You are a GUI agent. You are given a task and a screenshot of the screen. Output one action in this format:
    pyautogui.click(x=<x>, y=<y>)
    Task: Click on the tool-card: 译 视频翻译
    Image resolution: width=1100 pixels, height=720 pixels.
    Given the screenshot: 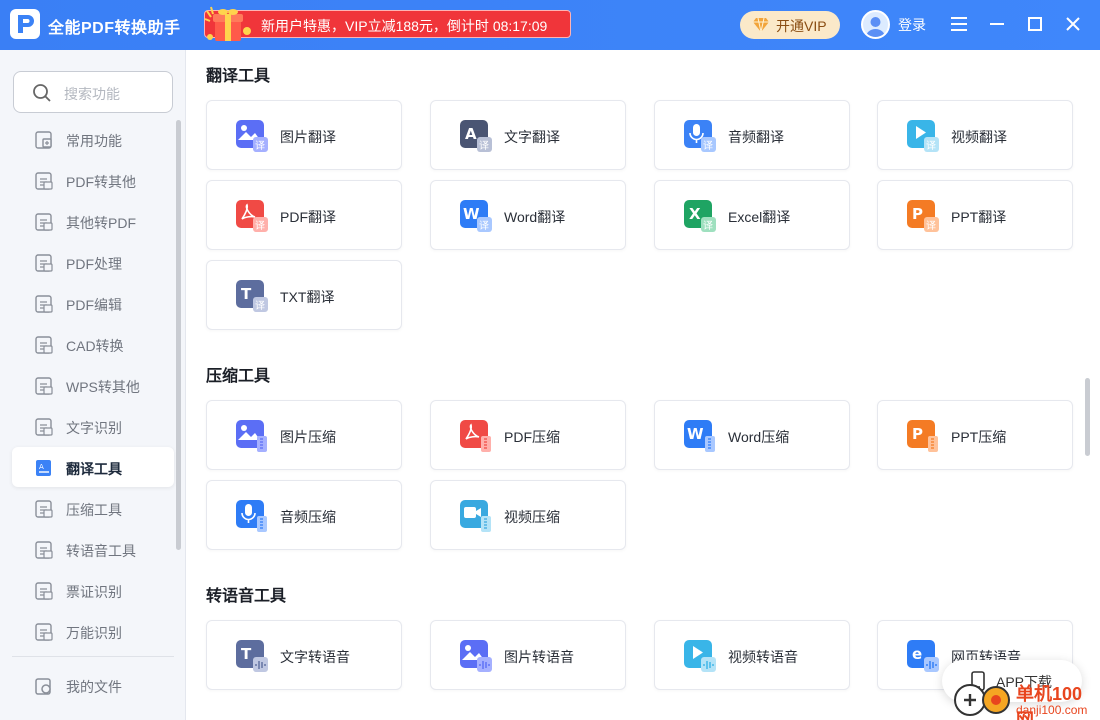 What is the action you would take?
    pyautogui.click(x=975, y=135)
    